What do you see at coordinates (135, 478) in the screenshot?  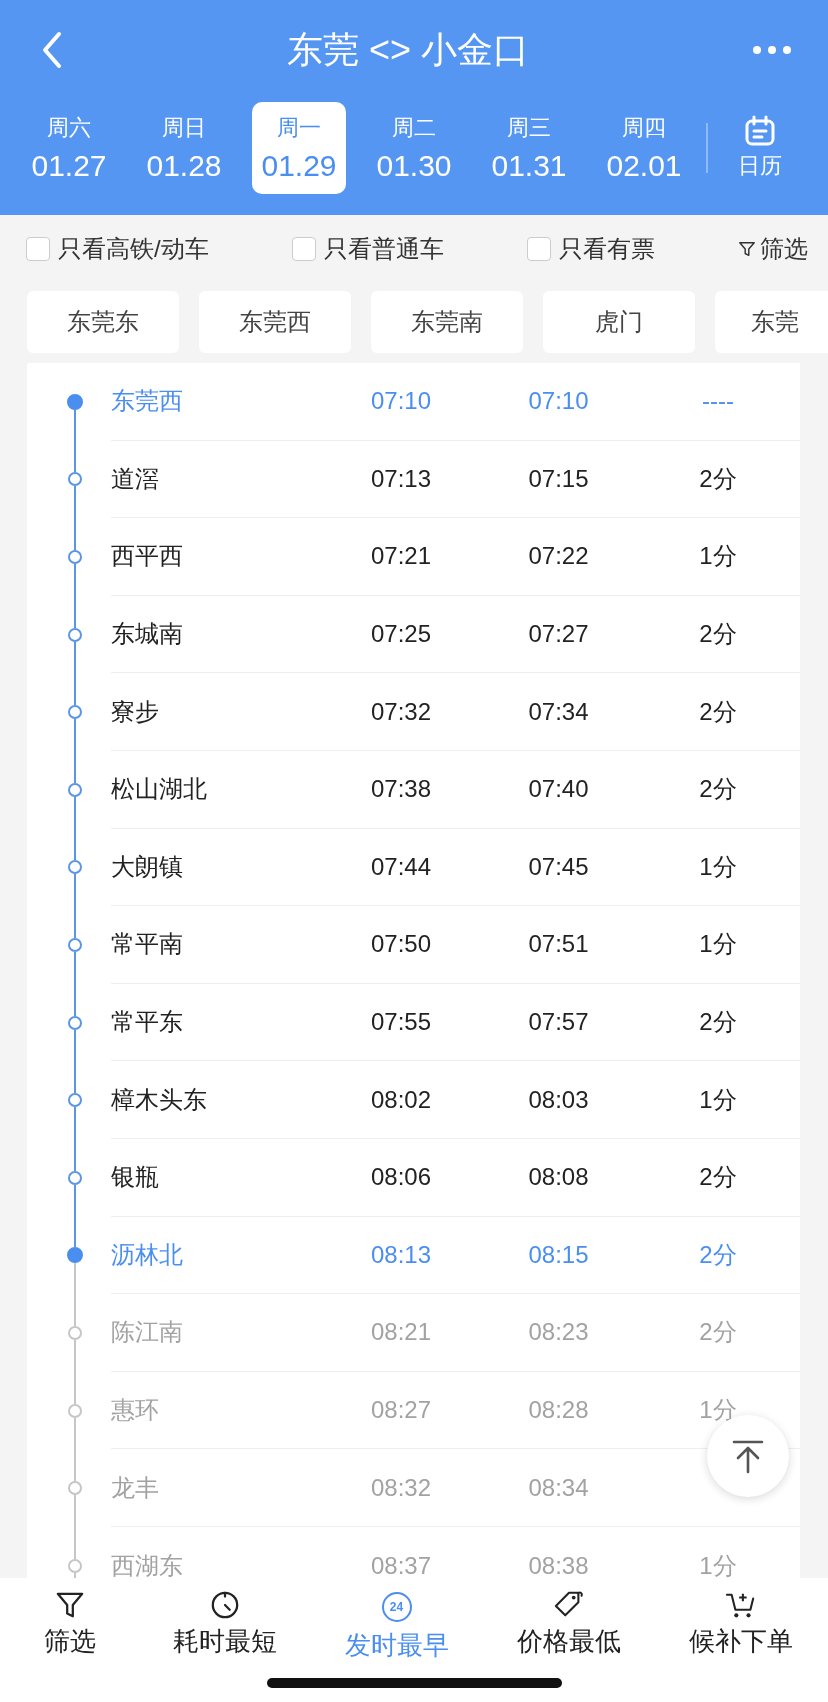 I see `station-name: 道滘` at bounding box center [135, 478].